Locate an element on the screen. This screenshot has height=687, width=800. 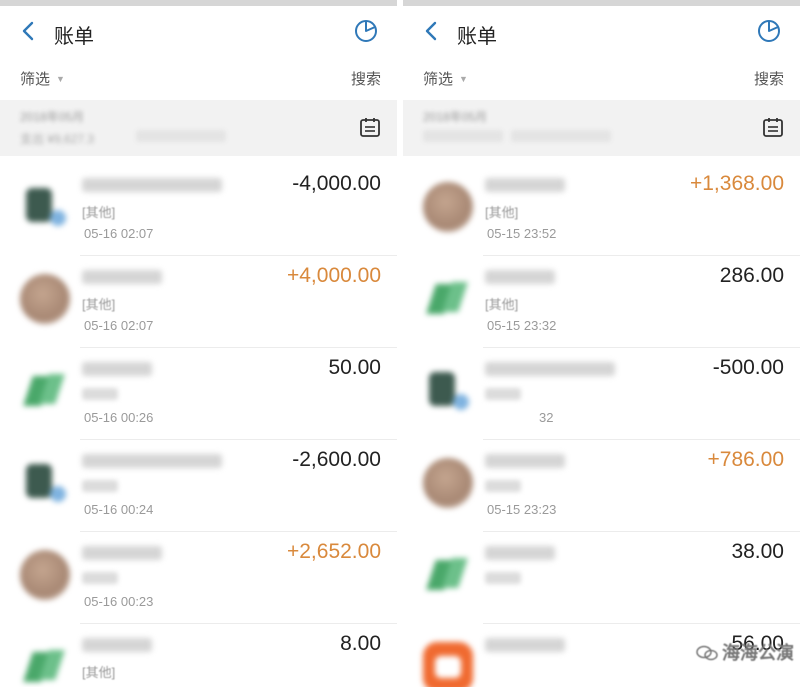
transaction-time: 32 is located at coordinates (546, 417).